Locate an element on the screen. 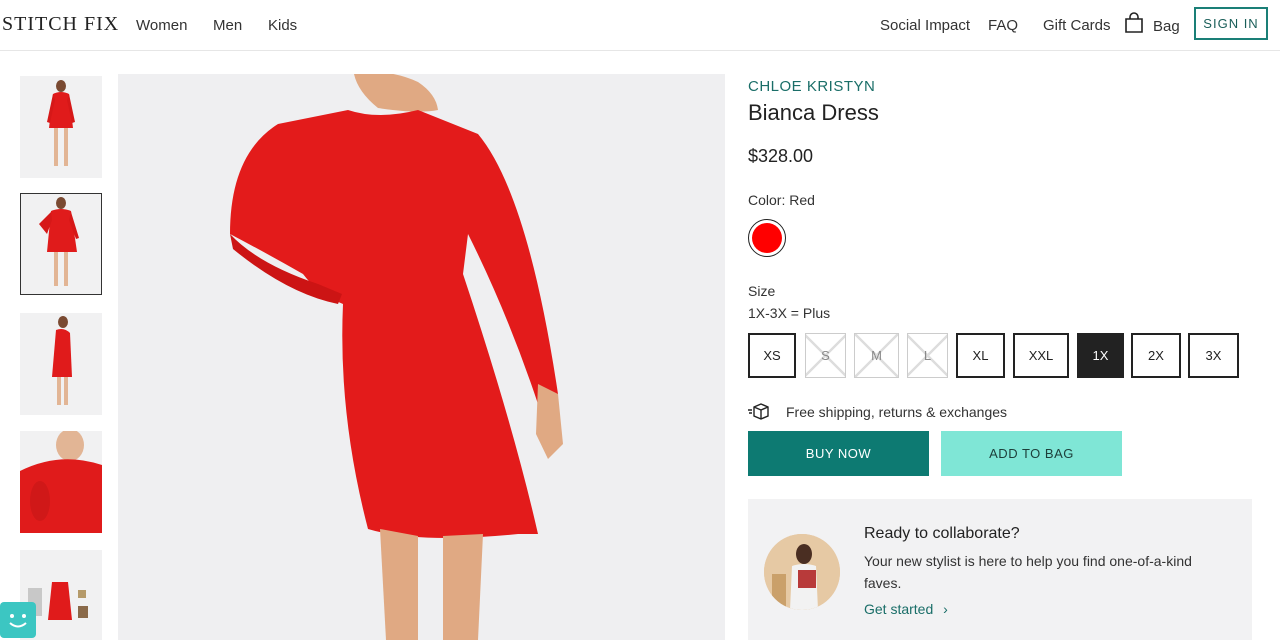 The image size is (1280, 643). size-option-m: M is located at coordinates (876, 355).